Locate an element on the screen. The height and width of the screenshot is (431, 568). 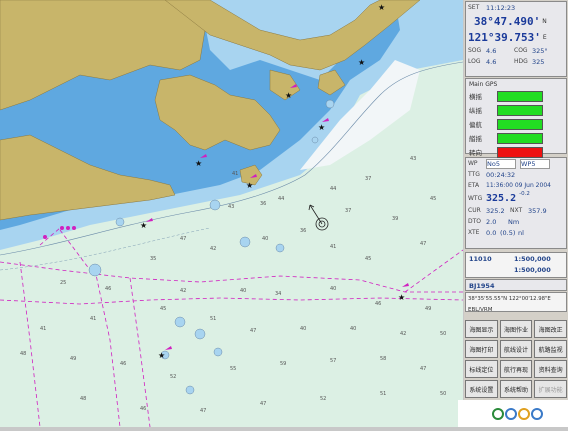
status-list: 横摇纵摇偏航艏摇转向 is located at coordinates (516, 124).